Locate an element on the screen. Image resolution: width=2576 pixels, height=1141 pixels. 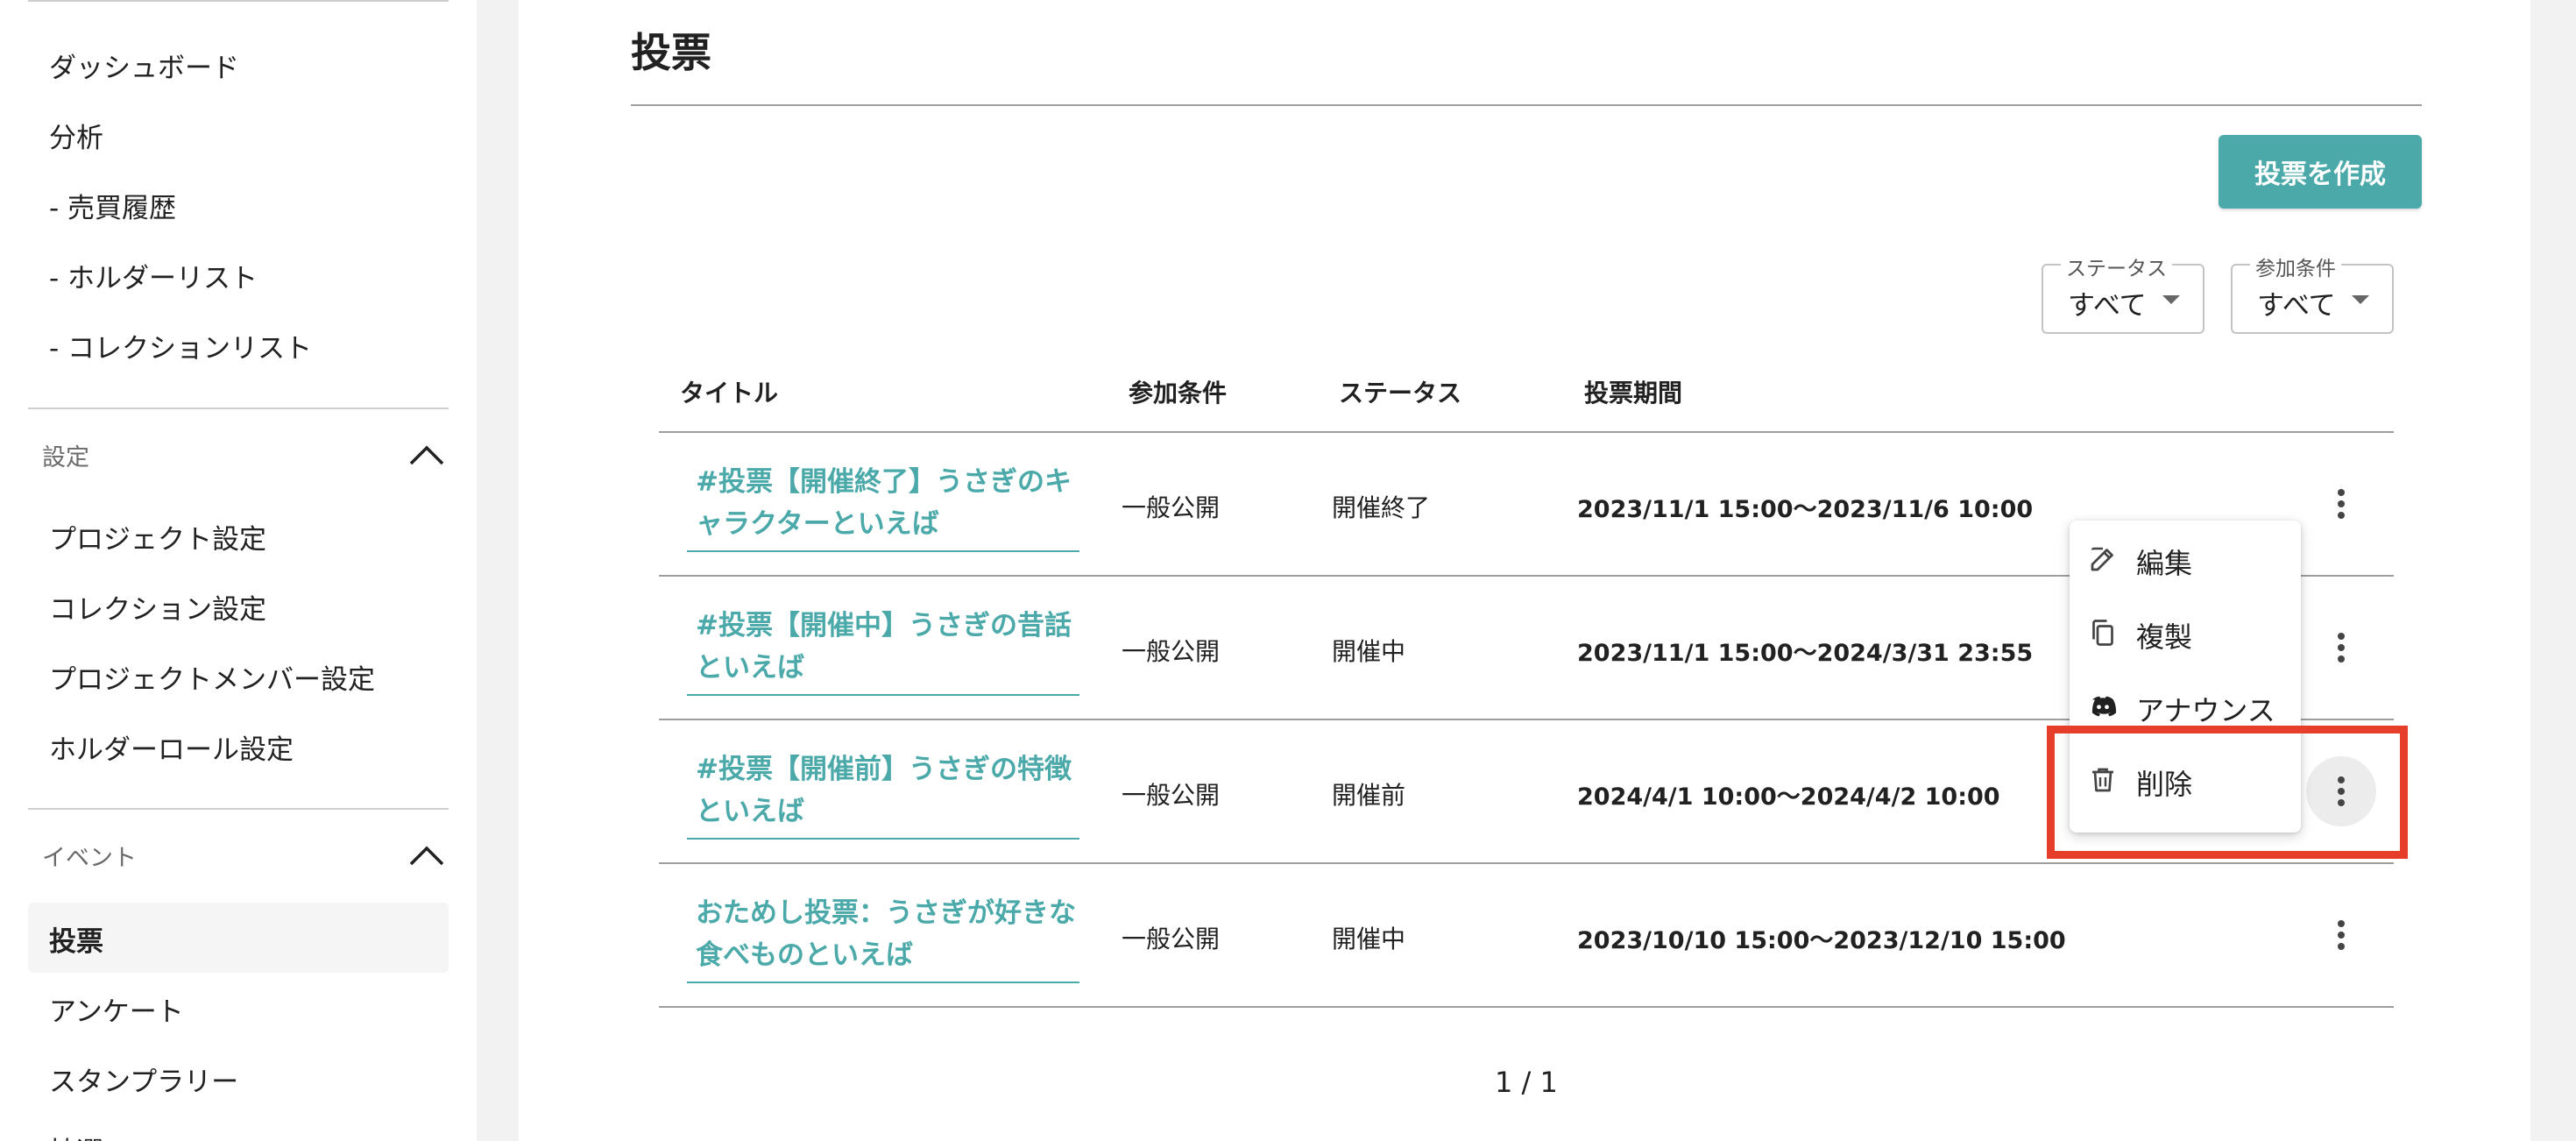
menu-item-label: 複製 is located at coordinates (2164, 637).